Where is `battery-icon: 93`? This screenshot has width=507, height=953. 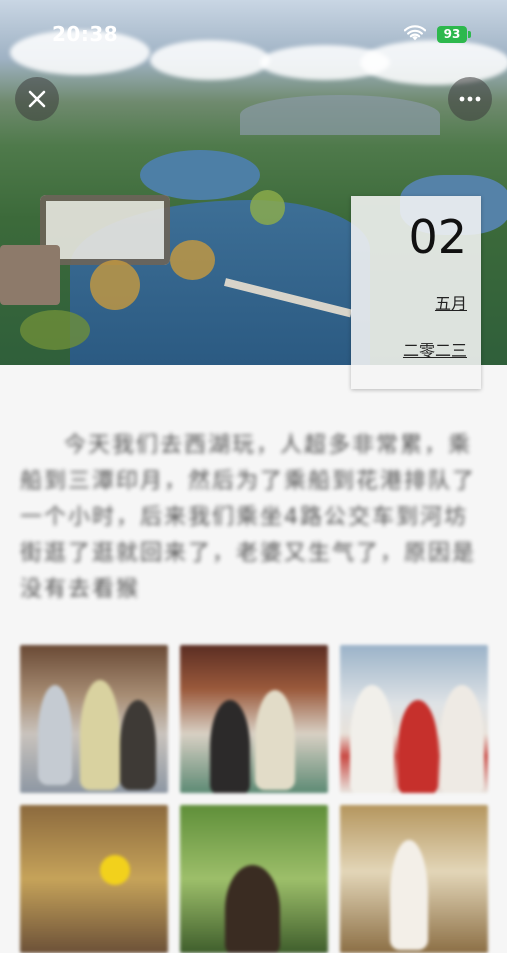
battery-icon: 93 is located at coordinates (454, 34).